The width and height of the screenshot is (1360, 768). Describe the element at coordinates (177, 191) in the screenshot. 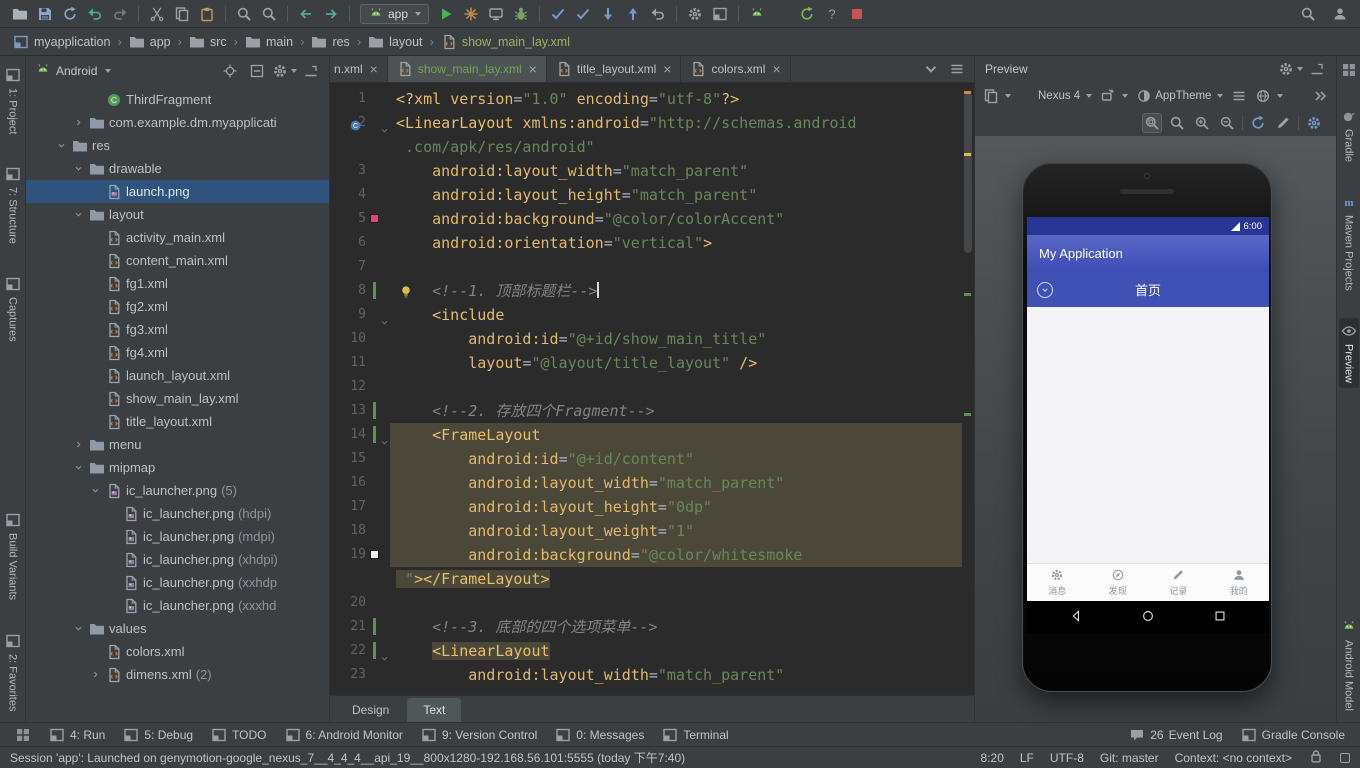

I see `tree-item-launch-png: launch.png` at that location.